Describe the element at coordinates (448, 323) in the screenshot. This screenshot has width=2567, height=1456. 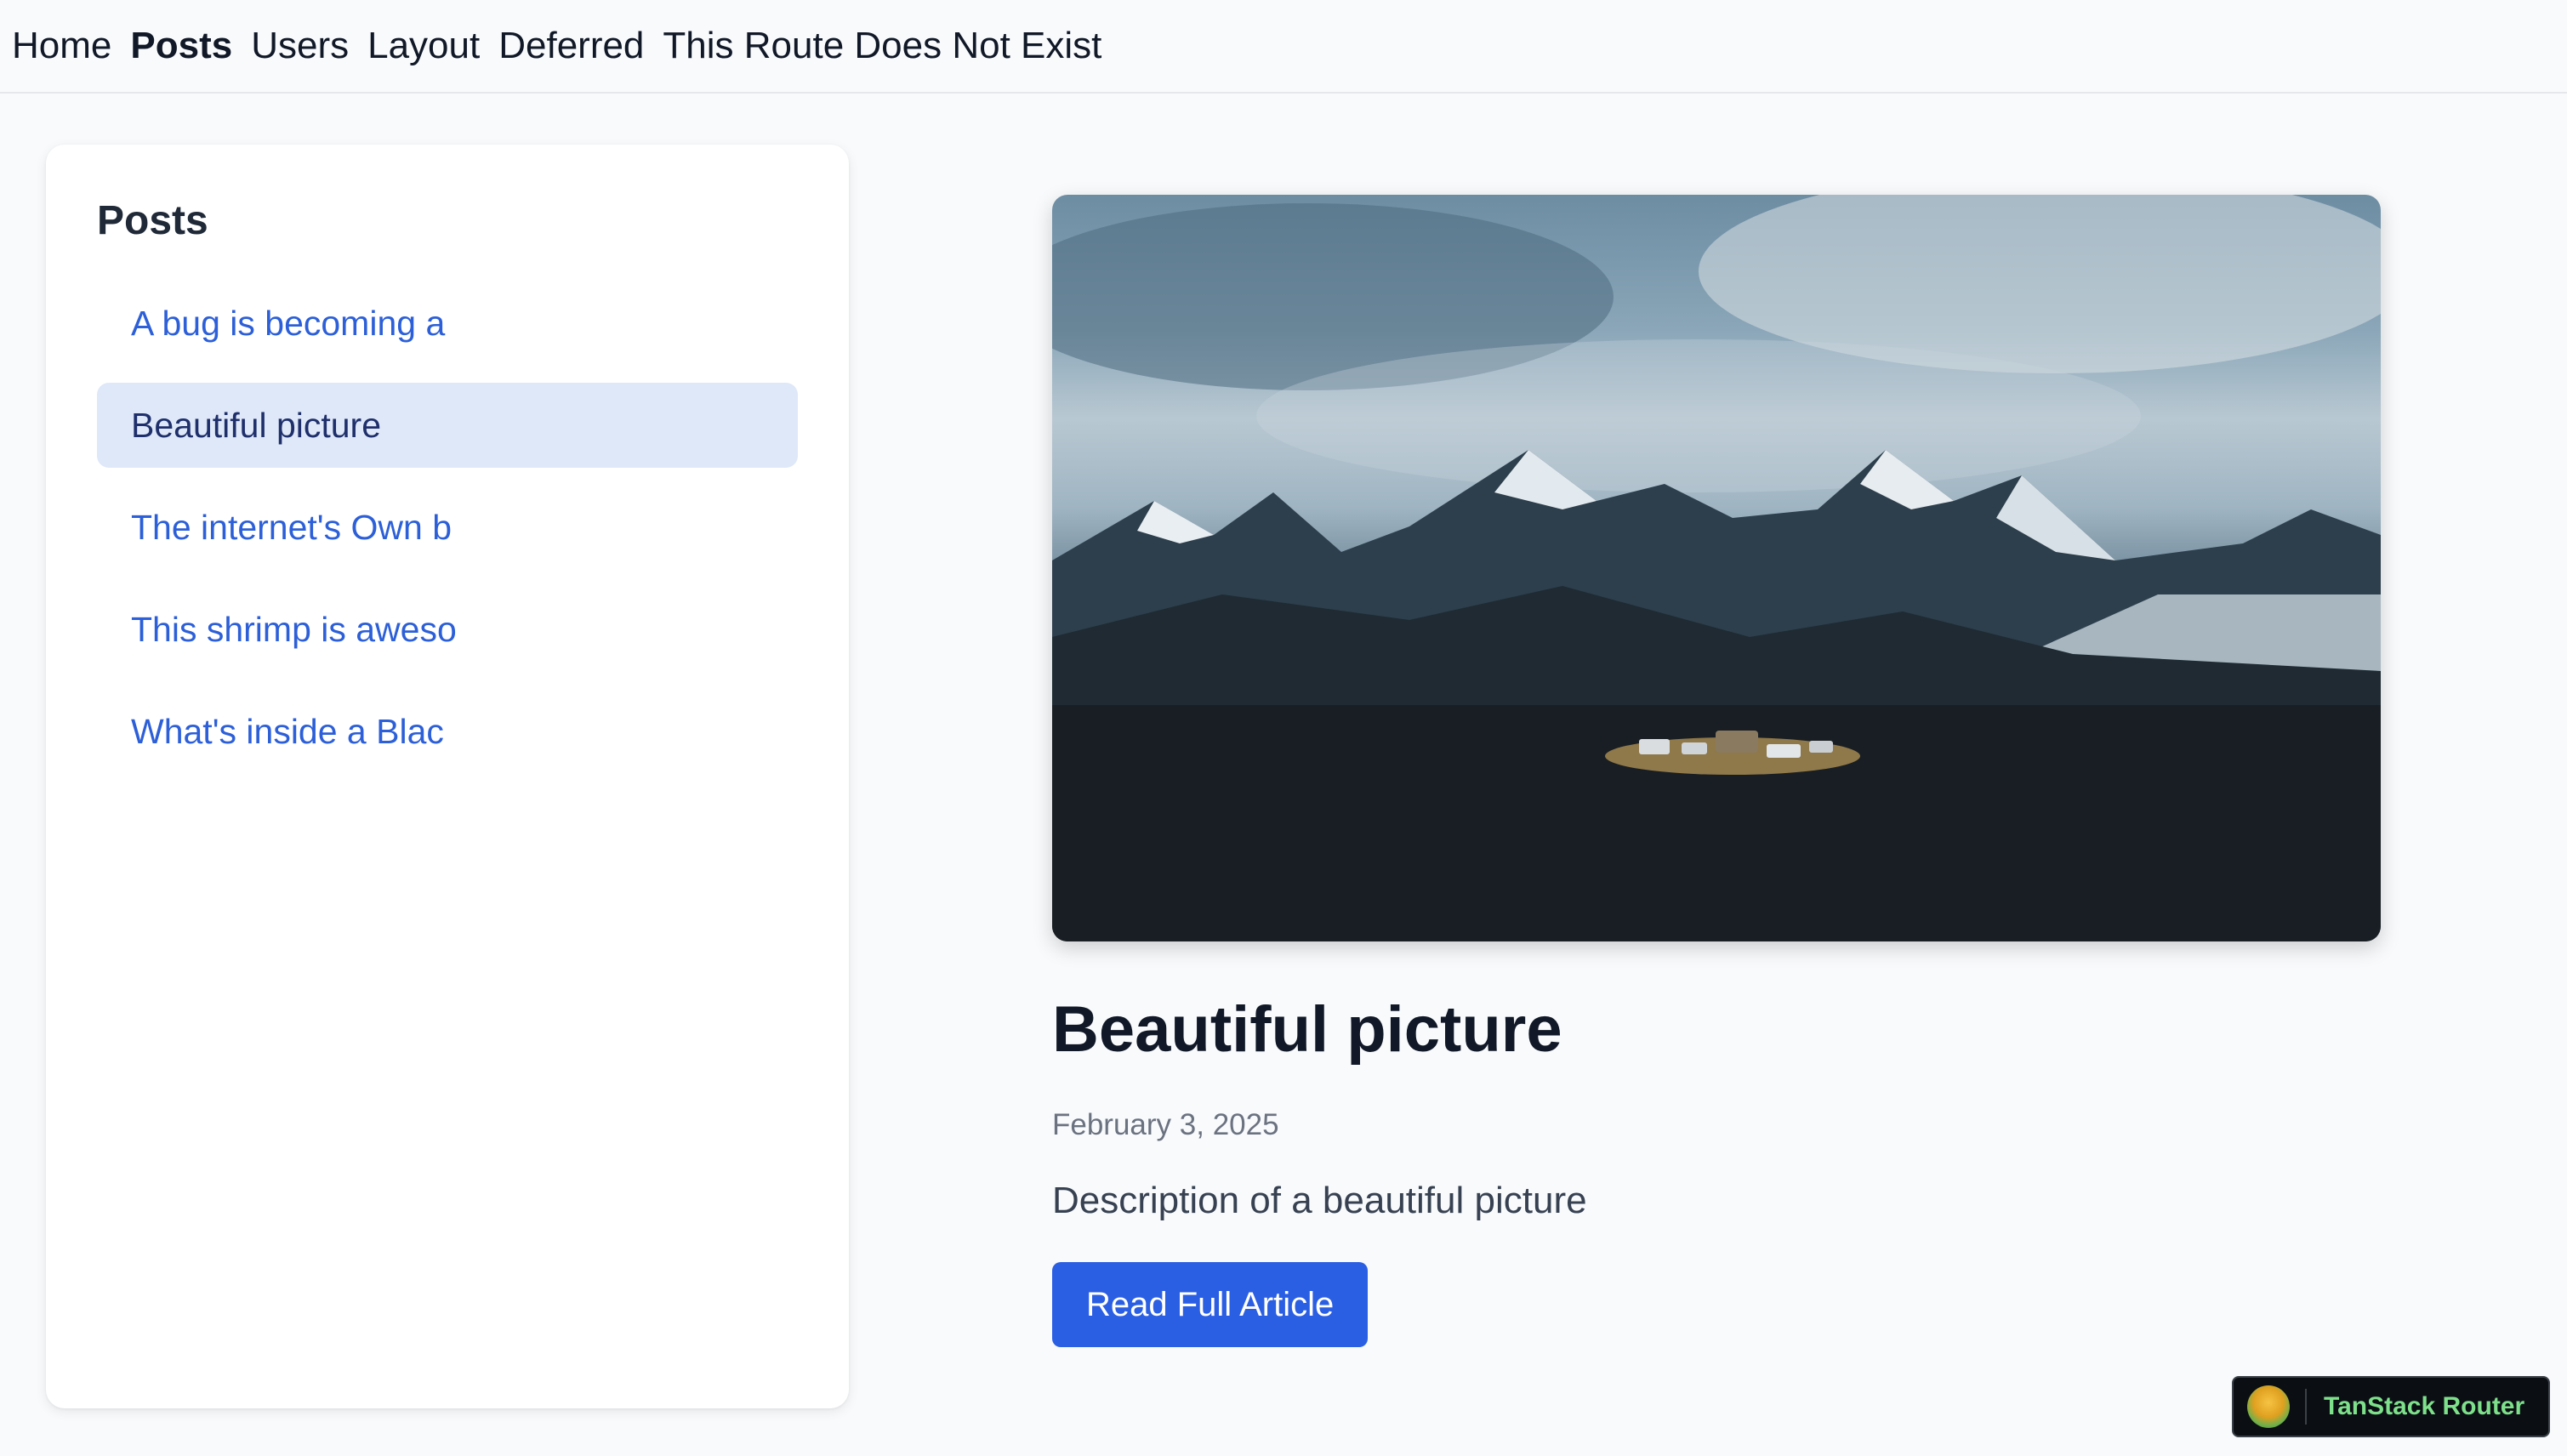
I see `post-link-bug: A bug is becoming a` at that location.